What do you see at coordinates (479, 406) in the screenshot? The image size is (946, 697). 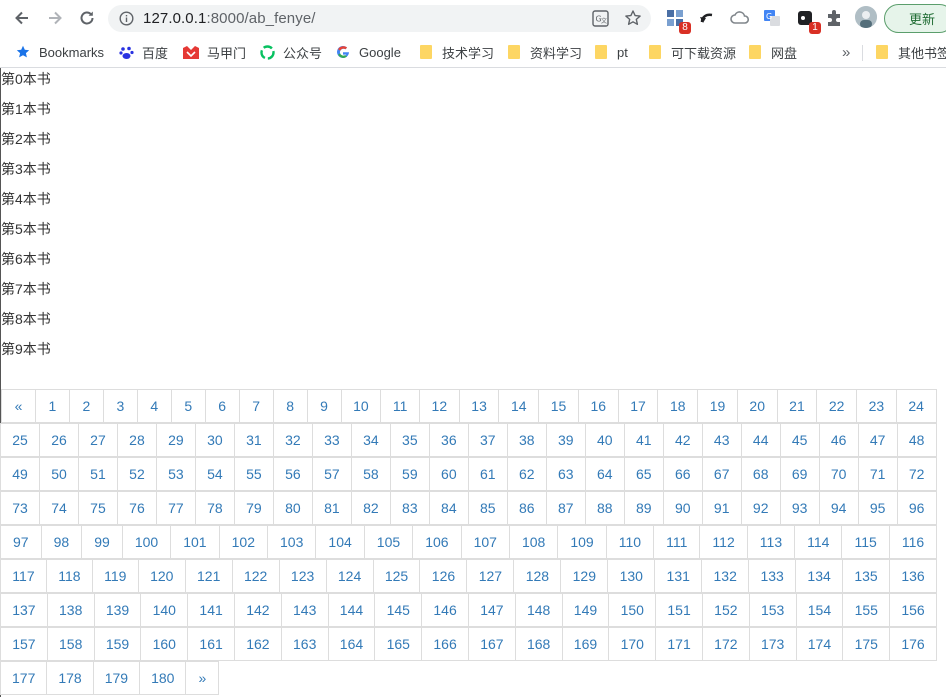 I see `page-link: 13` at bounding box center [479, 406].